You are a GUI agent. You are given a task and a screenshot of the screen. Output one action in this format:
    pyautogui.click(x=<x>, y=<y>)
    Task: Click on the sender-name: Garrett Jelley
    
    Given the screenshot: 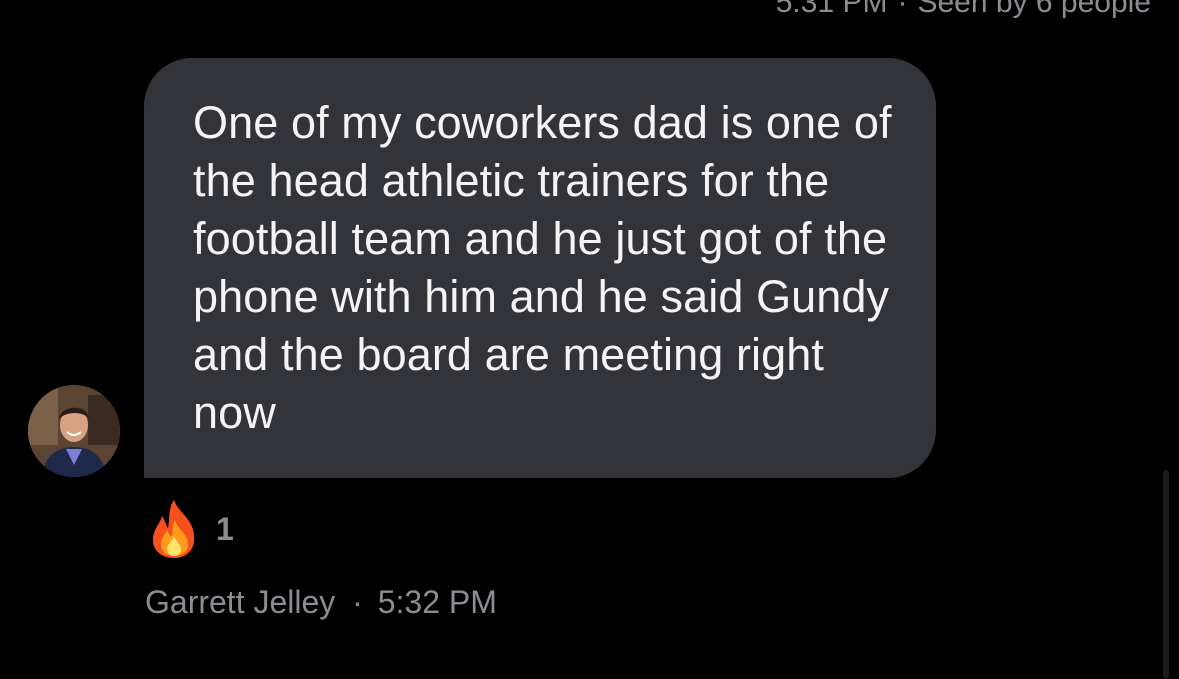 What is the action you would take?
    pyautogui.click(x=240, y=602)
    